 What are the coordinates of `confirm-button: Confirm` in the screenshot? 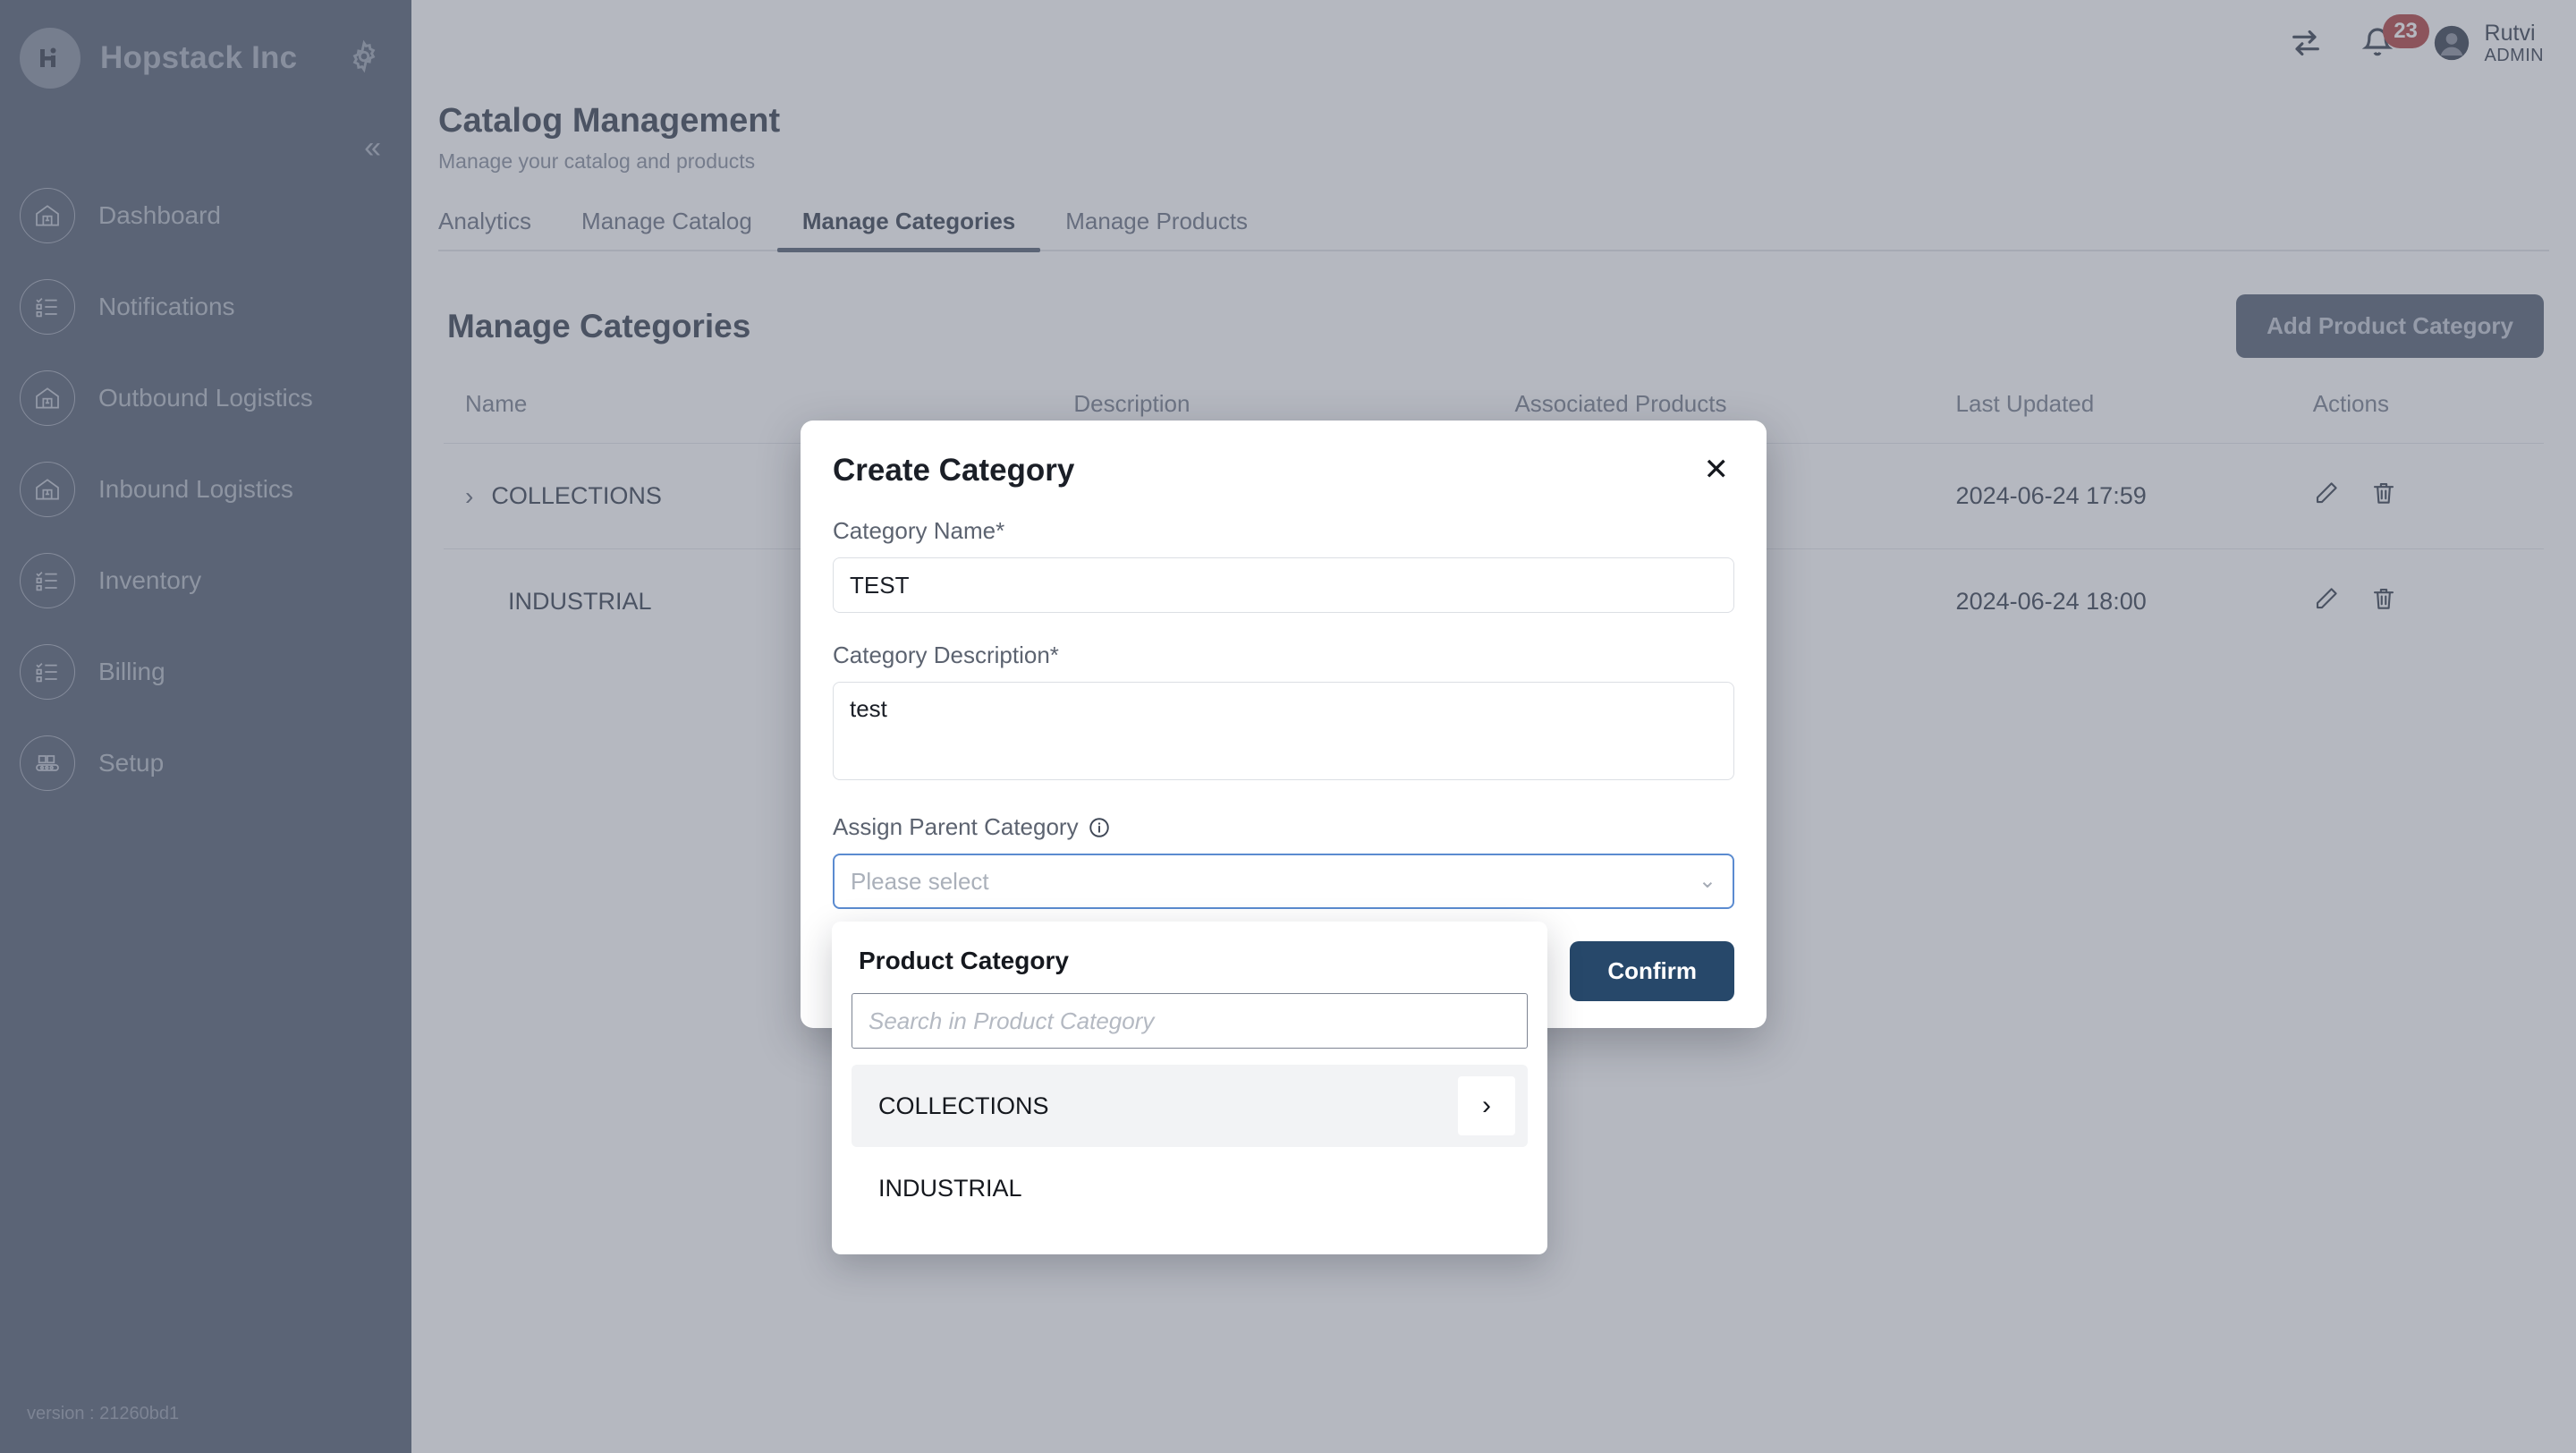 It's located at (1652, 971).